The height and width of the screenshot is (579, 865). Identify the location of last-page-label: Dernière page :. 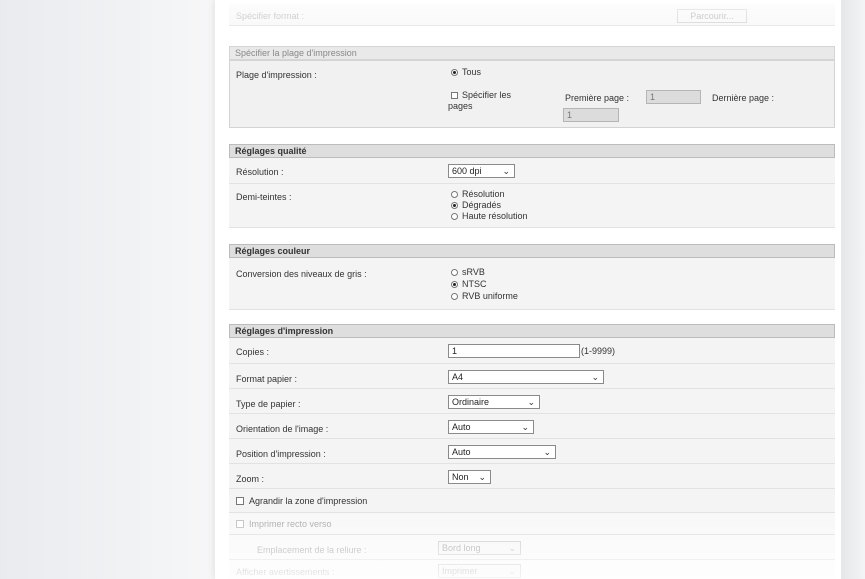
(743, 98).